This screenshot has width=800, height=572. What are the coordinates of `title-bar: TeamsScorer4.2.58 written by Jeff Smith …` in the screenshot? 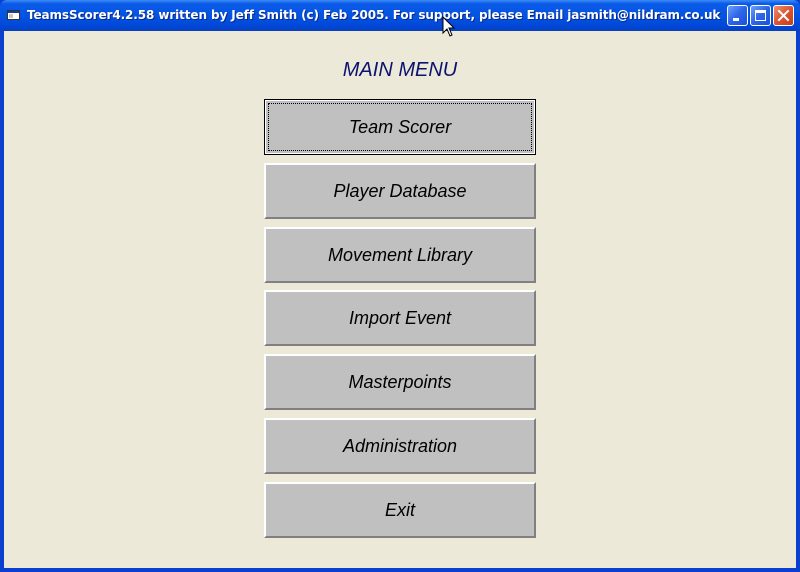 It's located at (400, 15).